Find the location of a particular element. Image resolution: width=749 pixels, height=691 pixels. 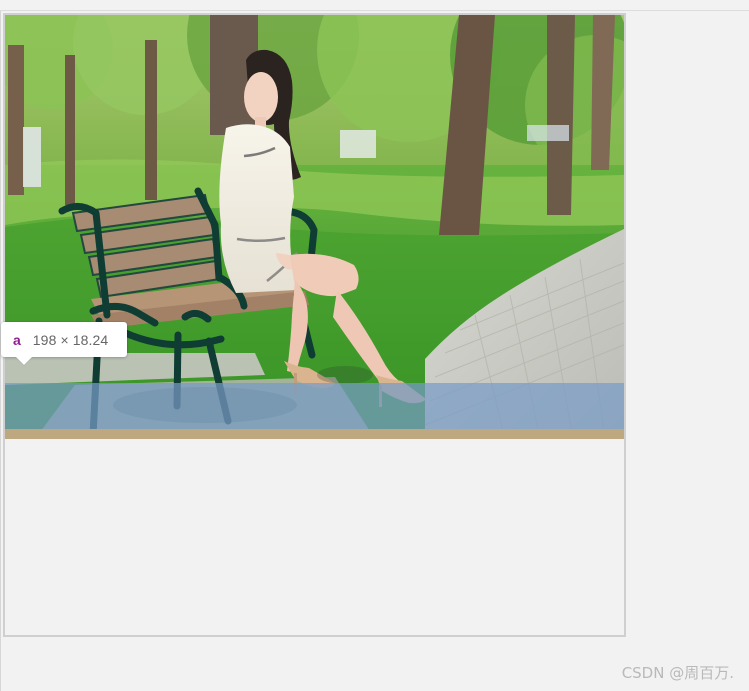

element-size-tooltip: a 198 × 18.24 is located at coordinates (64, 339).